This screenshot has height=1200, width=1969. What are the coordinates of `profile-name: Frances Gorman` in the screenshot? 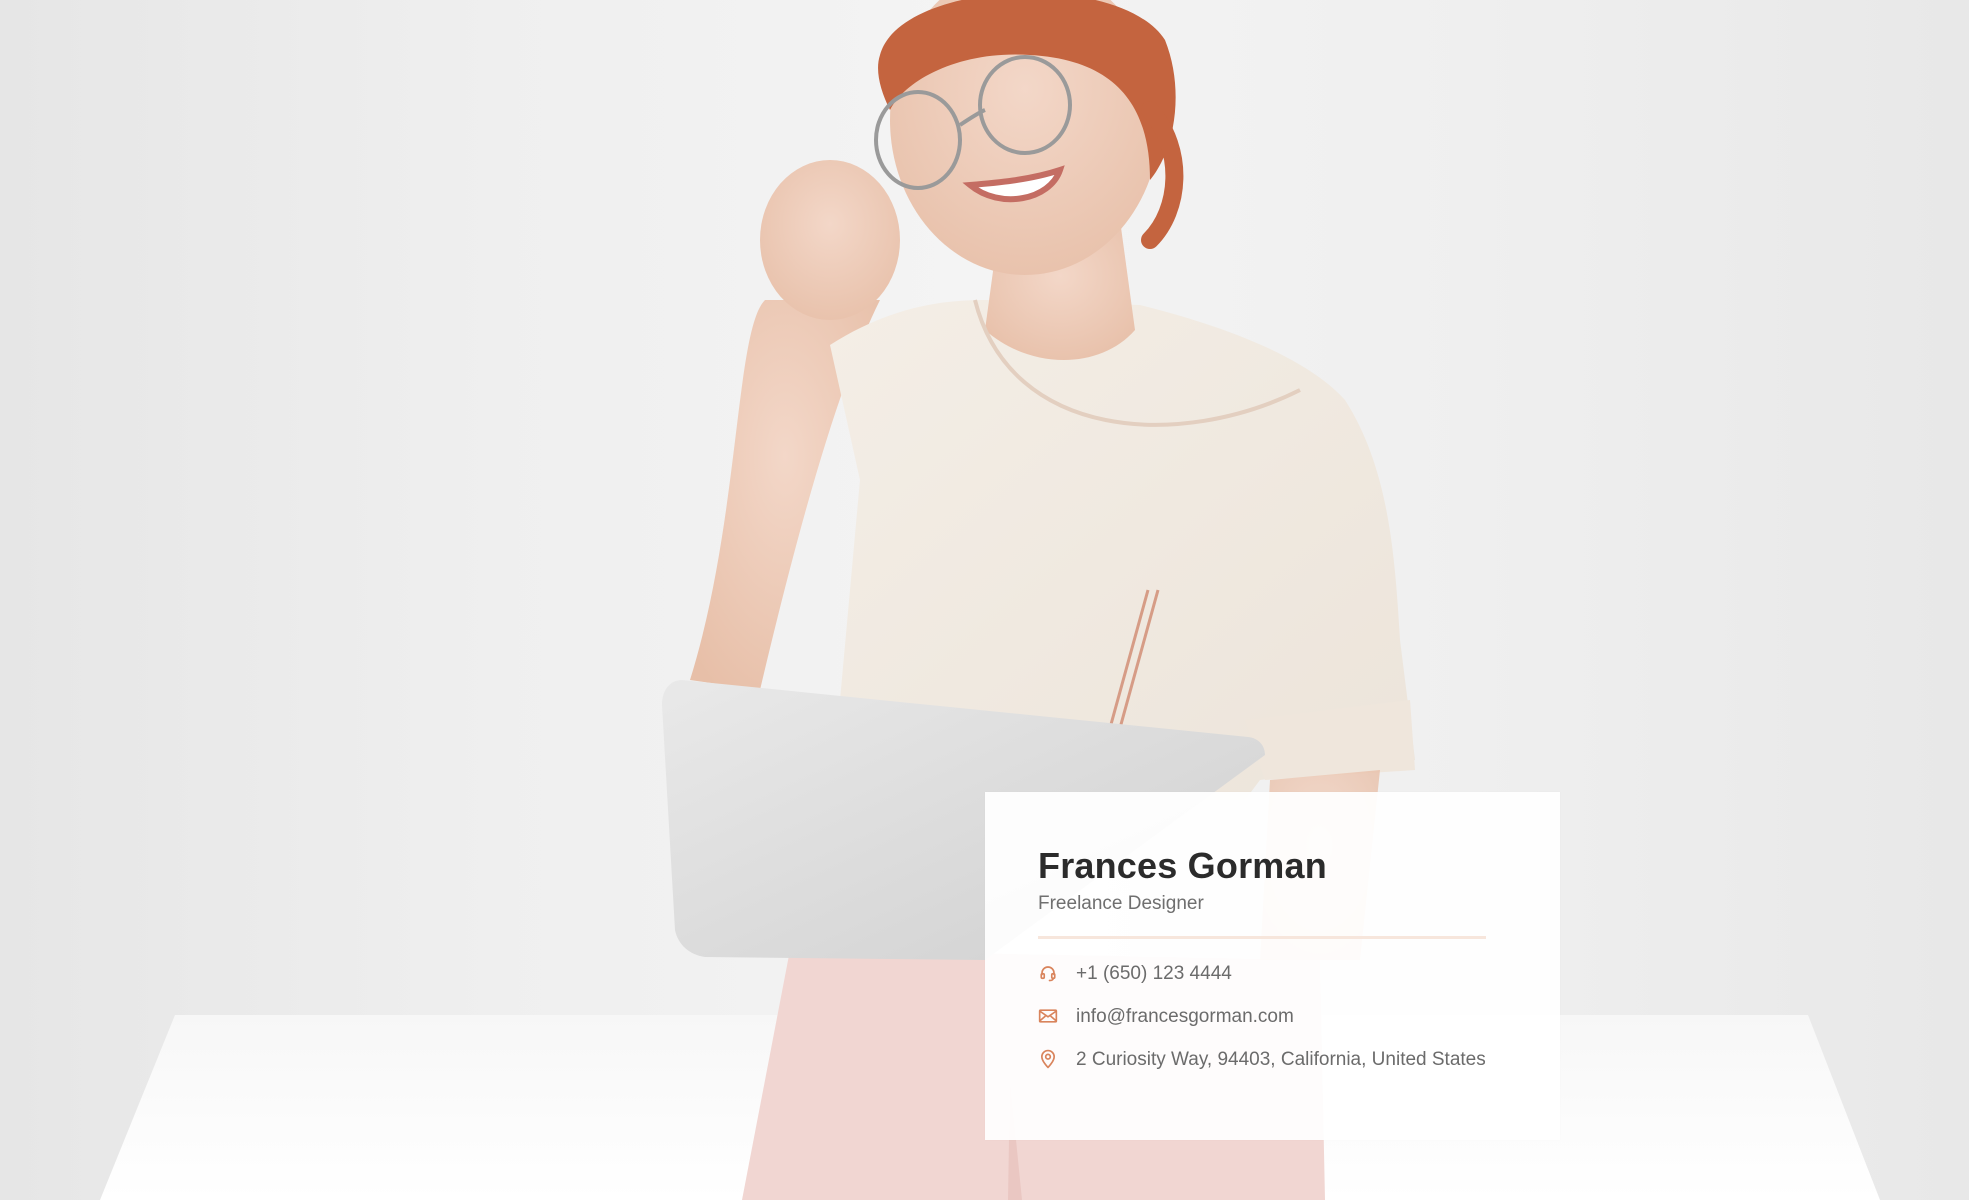 It's located at (1182, 865).